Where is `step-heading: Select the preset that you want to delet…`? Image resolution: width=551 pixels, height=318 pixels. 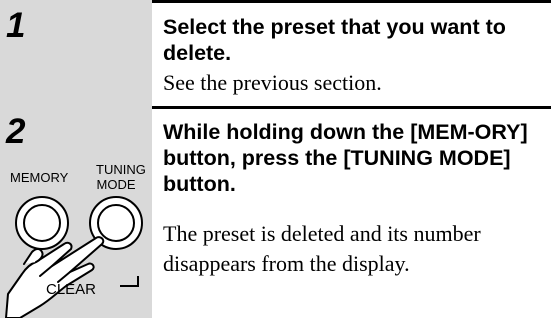 step-heading: Select the preset that you want to delet… is located at coordinates (334, 40).